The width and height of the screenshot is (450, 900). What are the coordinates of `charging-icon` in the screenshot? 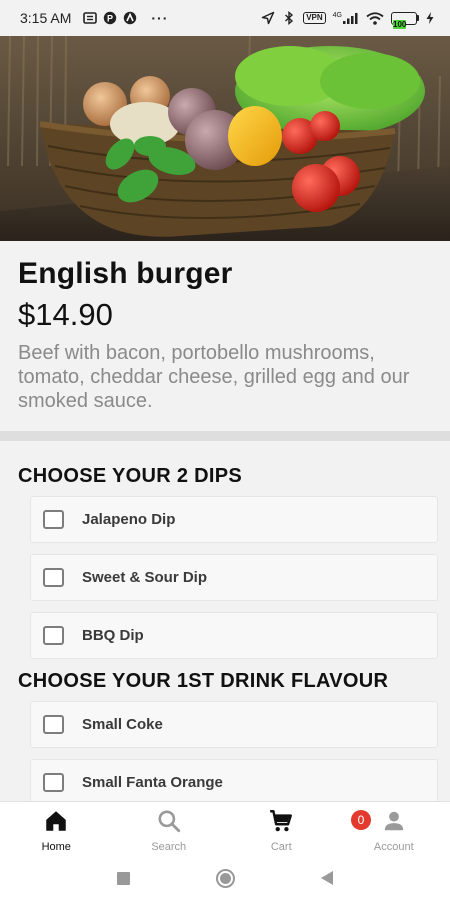 It's located at (430, 18).